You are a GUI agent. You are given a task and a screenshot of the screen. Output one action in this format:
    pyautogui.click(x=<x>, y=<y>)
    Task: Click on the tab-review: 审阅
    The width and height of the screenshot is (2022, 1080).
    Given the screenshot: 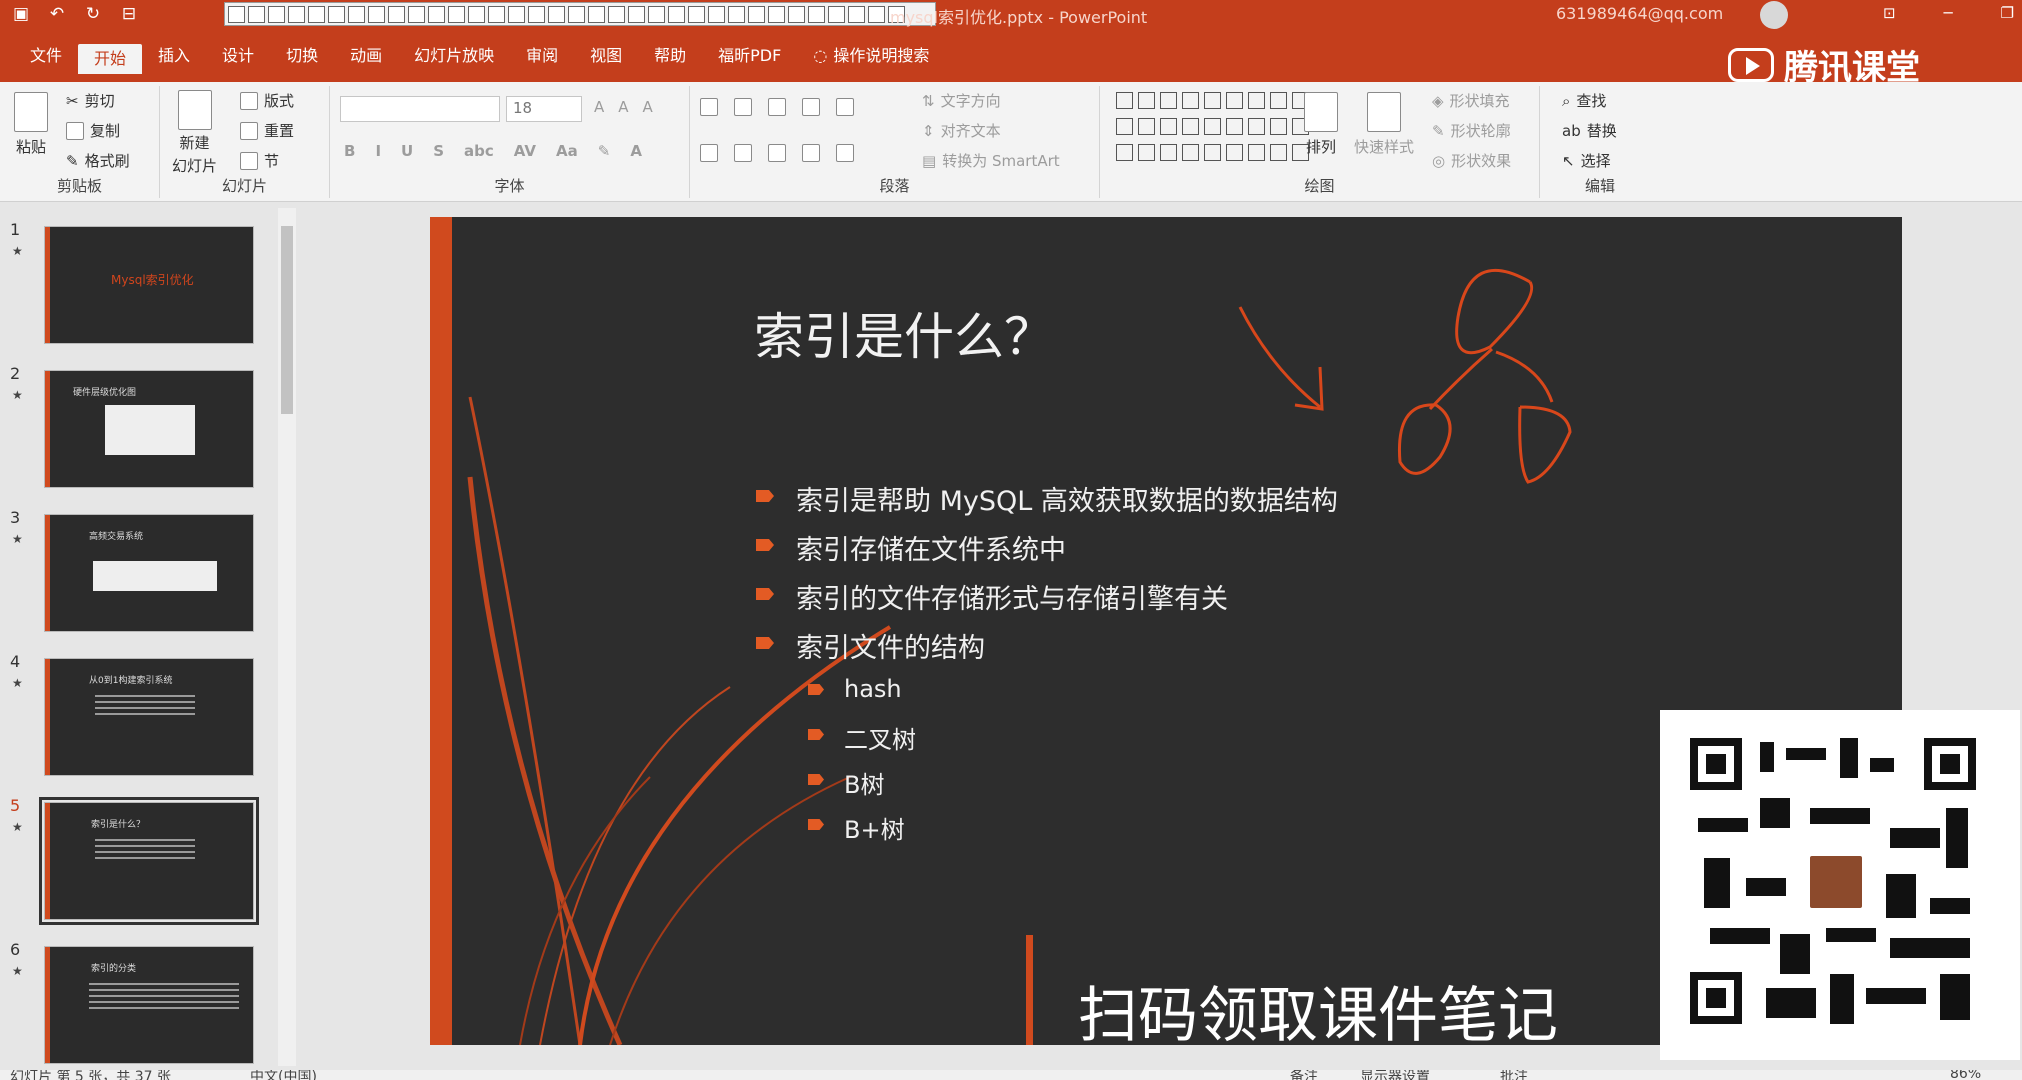 What is the action you would take?
    pyautogui.click(x=542, y=56)
    